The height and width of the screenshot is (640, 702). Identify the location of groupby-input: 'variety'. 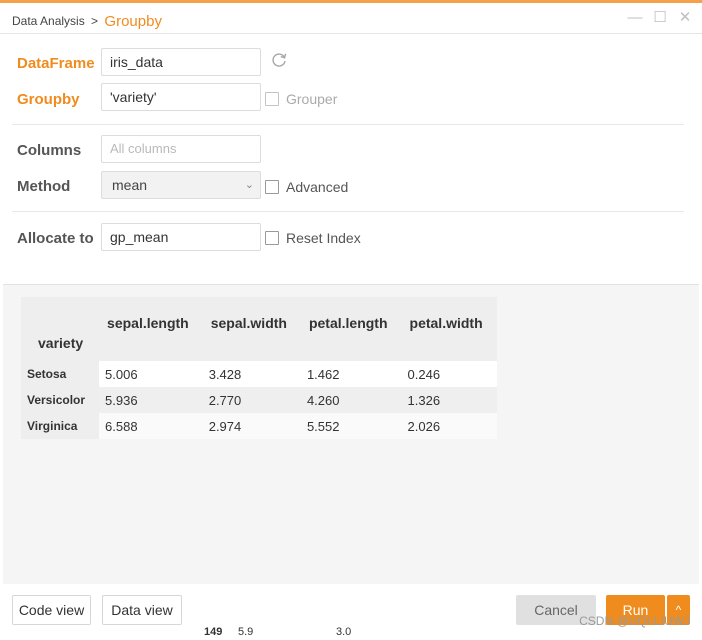
(181, 97).